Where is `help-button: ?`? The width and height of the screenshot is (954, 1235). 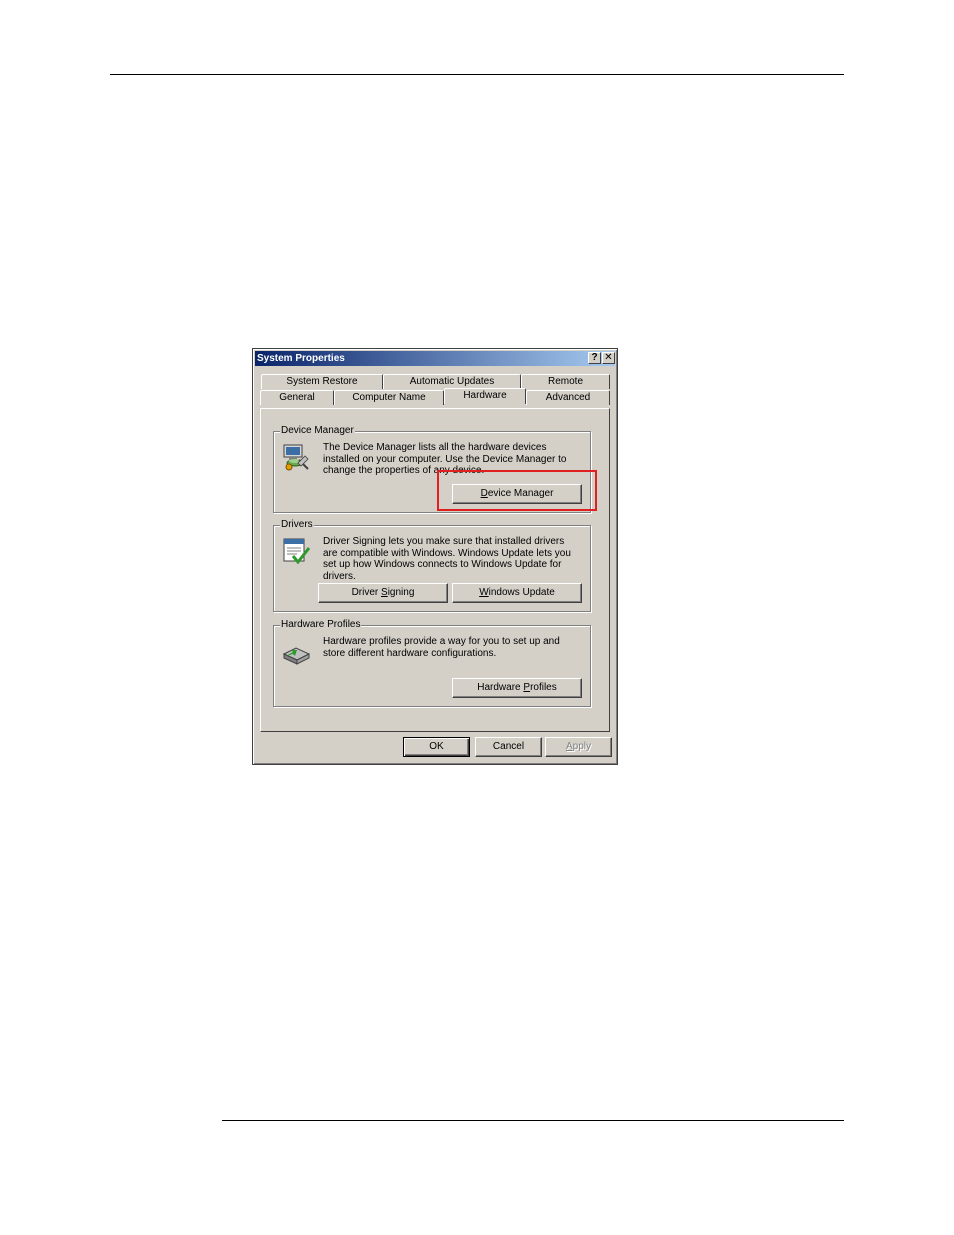 help-button: ? is located at coordinates (594, 358).